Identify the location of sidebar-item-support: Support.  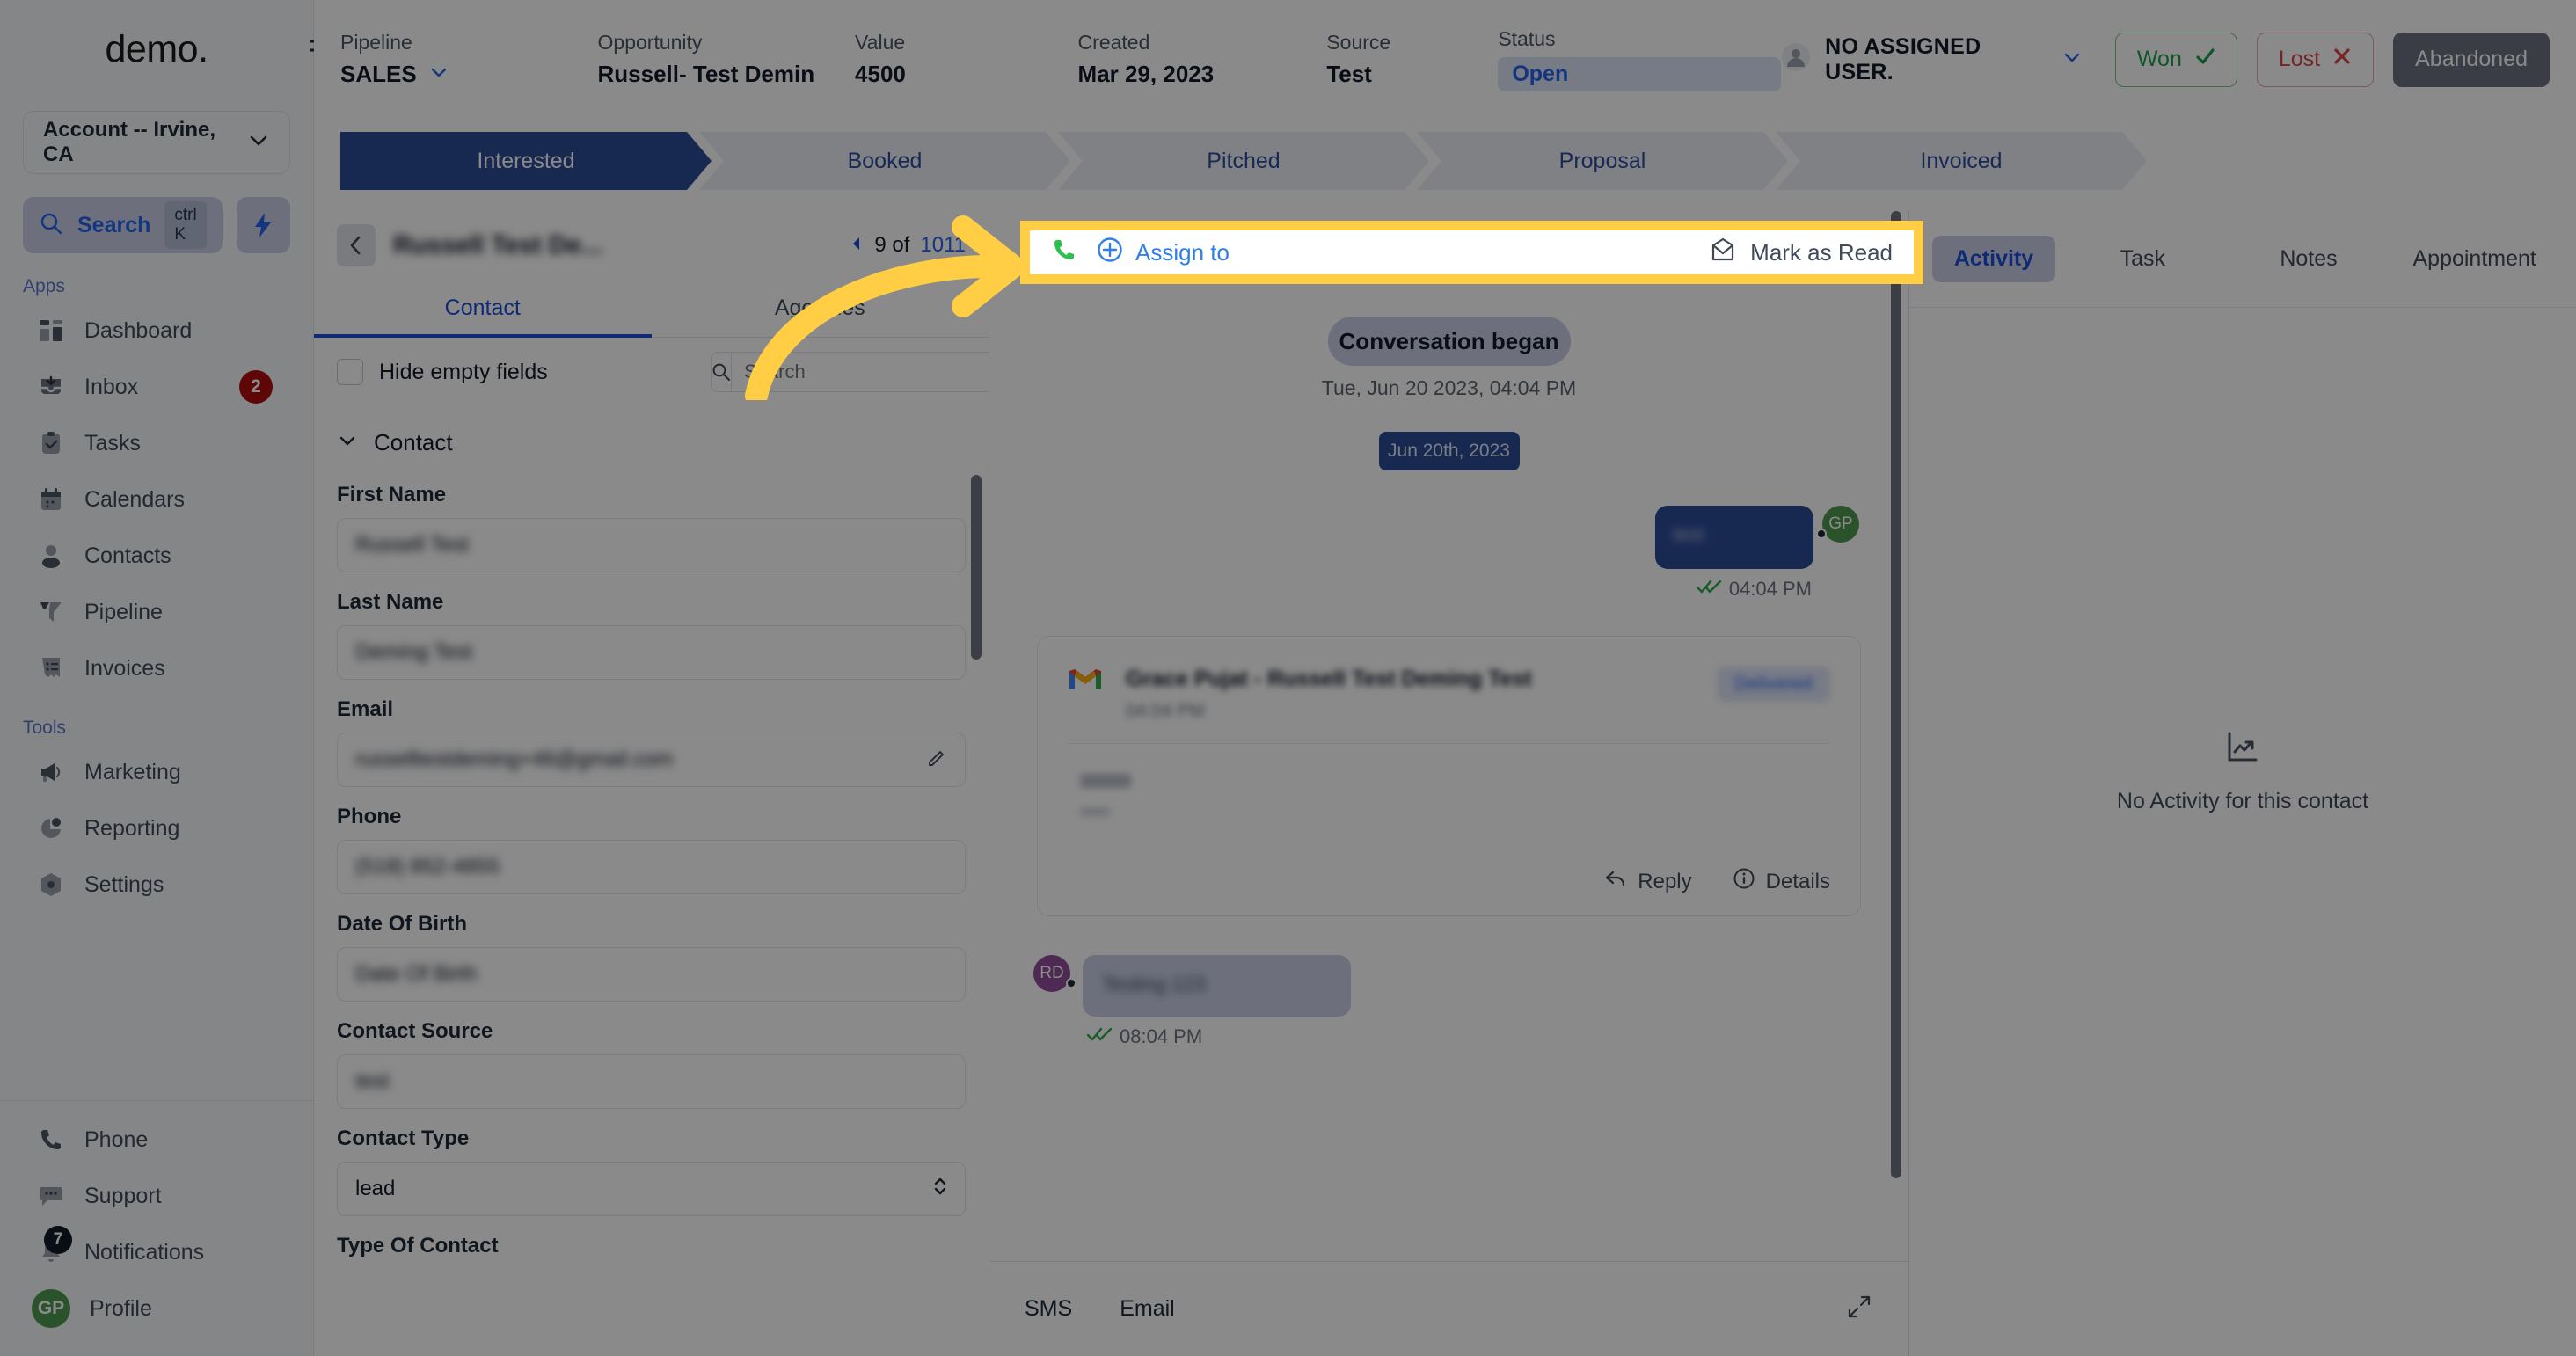
(156, 1196).